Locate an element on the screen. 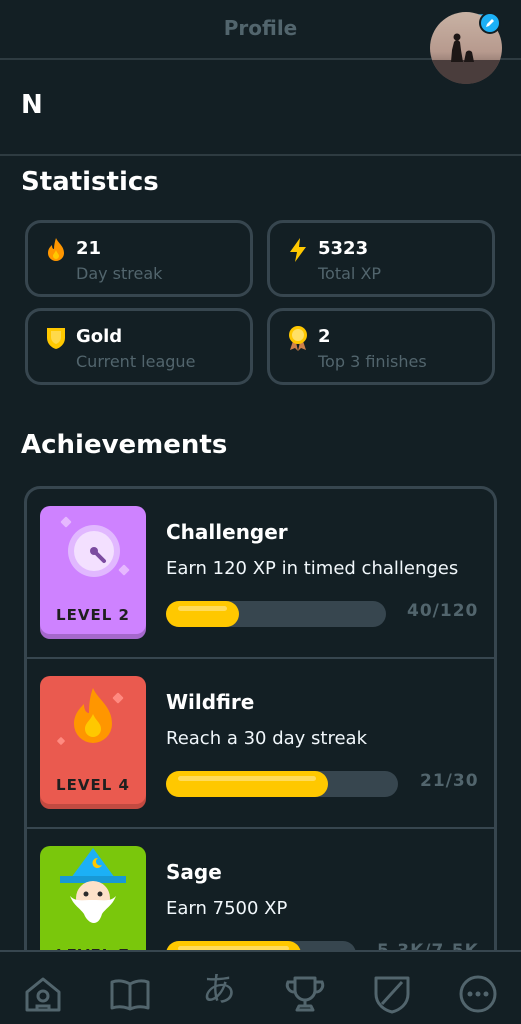 The height and width of the screenshot is (1024, 521). achievement-sage: LEVEL 7 Sage Earn 7500 XP 5.3K/7.5K is located at coordinates (260, 897).